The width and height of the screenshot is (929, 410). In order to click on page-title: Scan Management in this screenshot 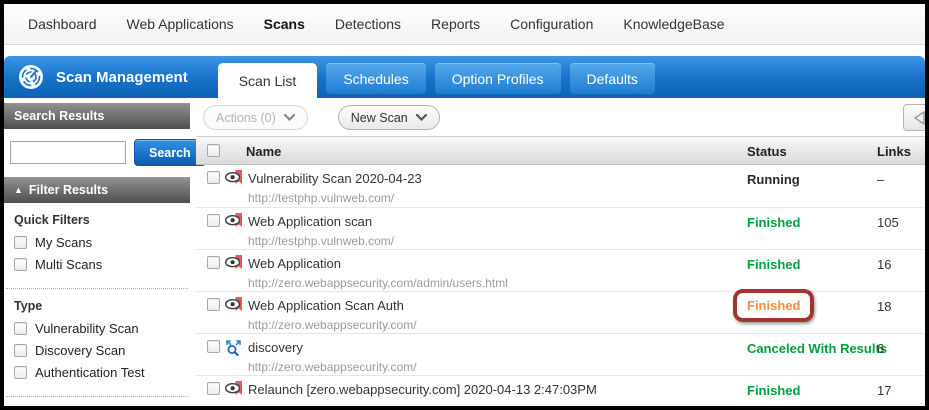, I will do `click(122, 77)`.